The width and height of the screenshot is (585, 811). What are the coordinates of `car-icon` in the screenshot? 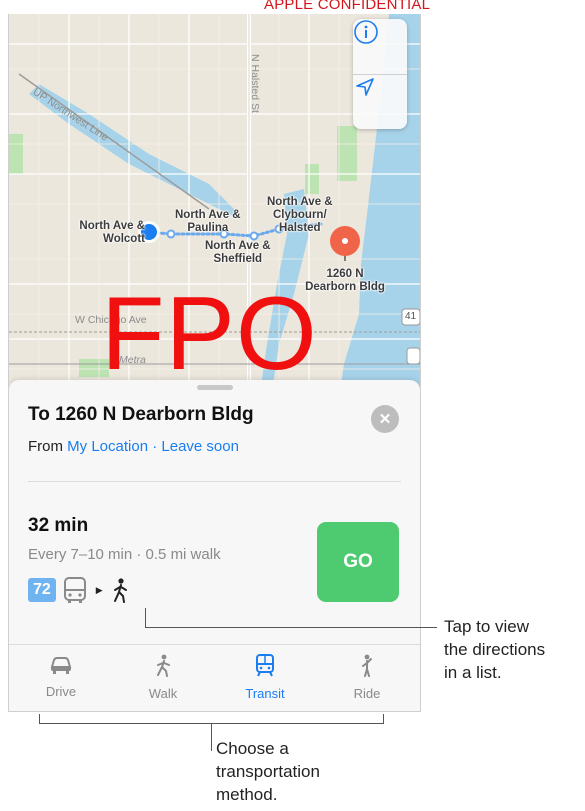 It's located at (61, 665).